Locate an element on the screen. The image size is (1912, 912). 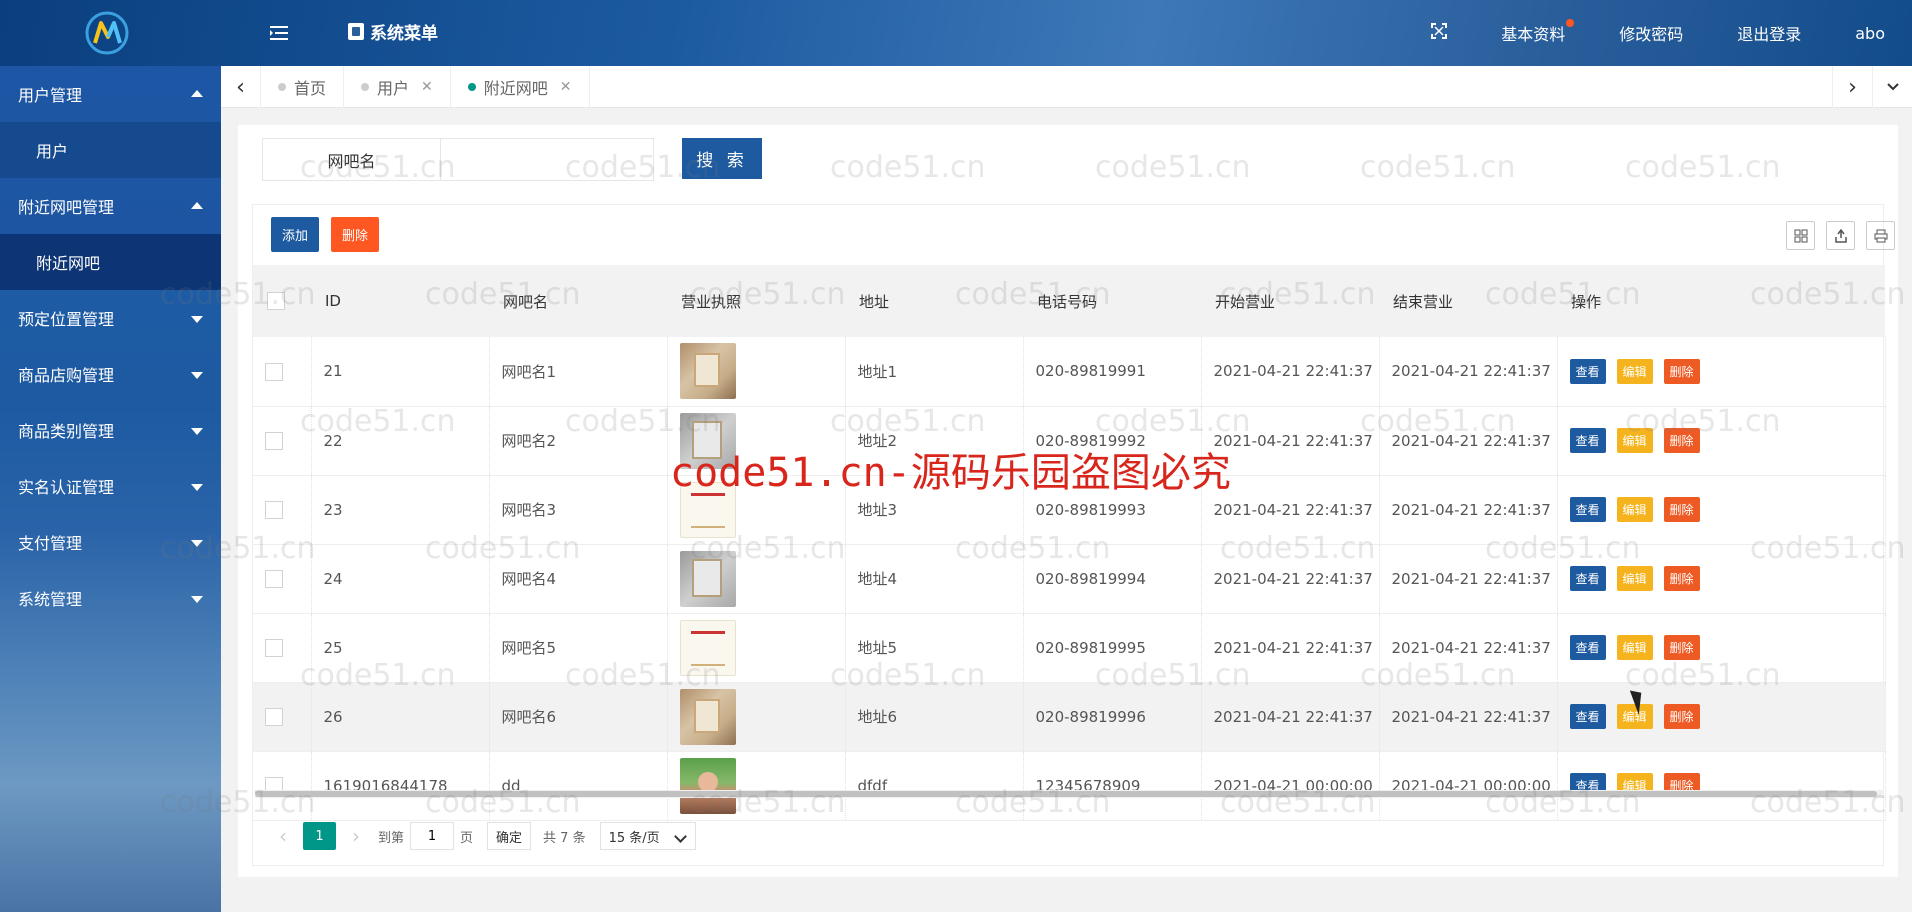
scrollbar-thumb is located at coordinates (1066, 794).